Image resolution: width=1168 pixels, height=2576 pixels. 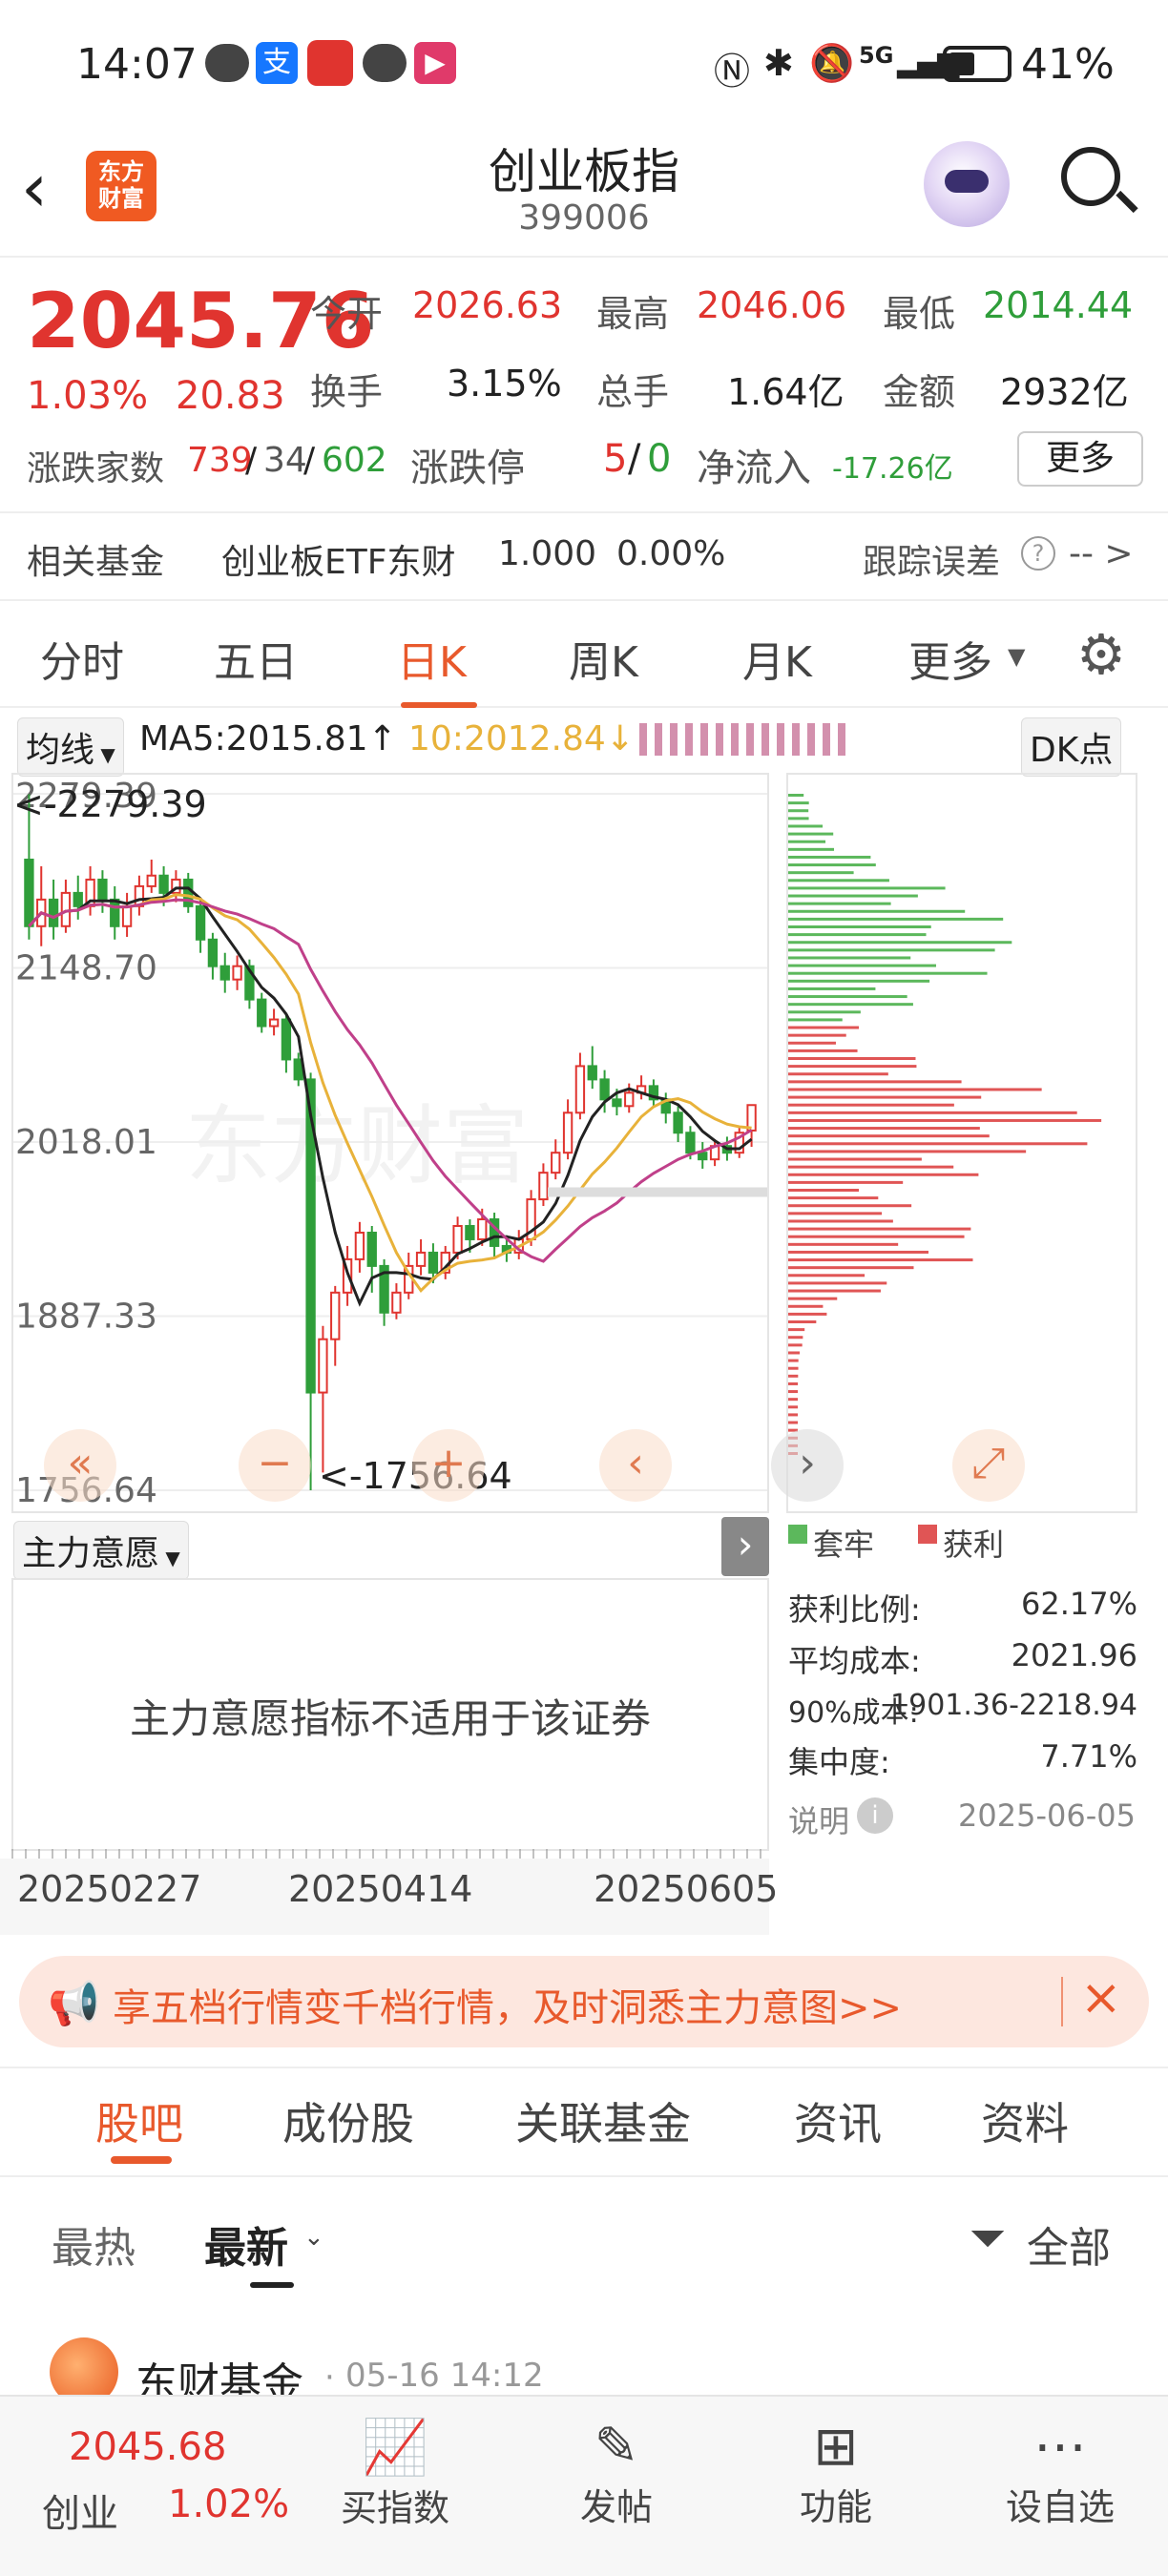 What do you see at coordinates (854, 1661) in the screenshot?
I see `avg-cost-label: 平均成本:` at bounding box center [854, 1661].